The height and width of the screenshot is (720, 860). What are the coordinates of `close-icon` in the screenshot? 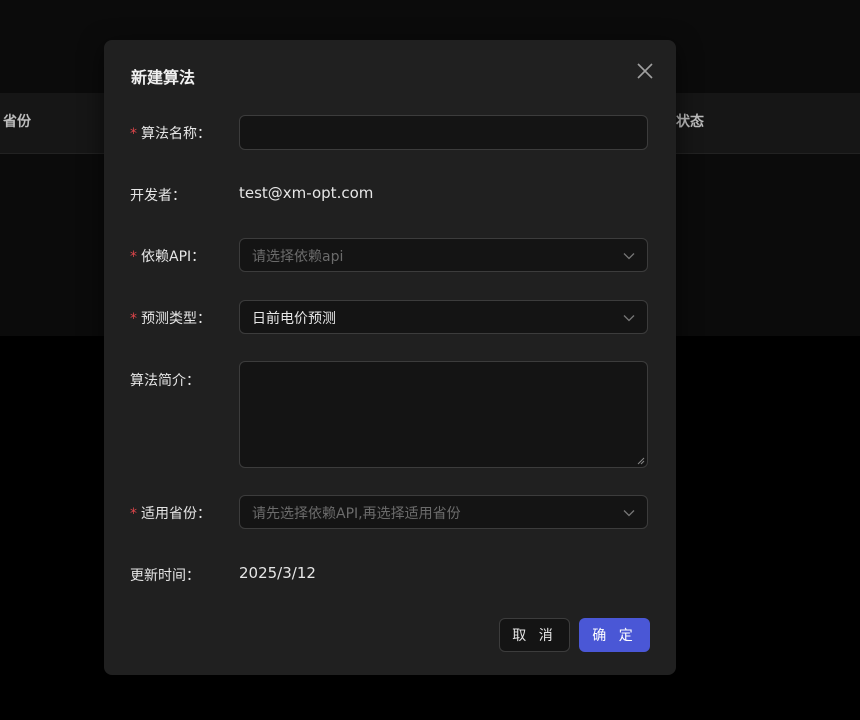 It's located at (645, 71).